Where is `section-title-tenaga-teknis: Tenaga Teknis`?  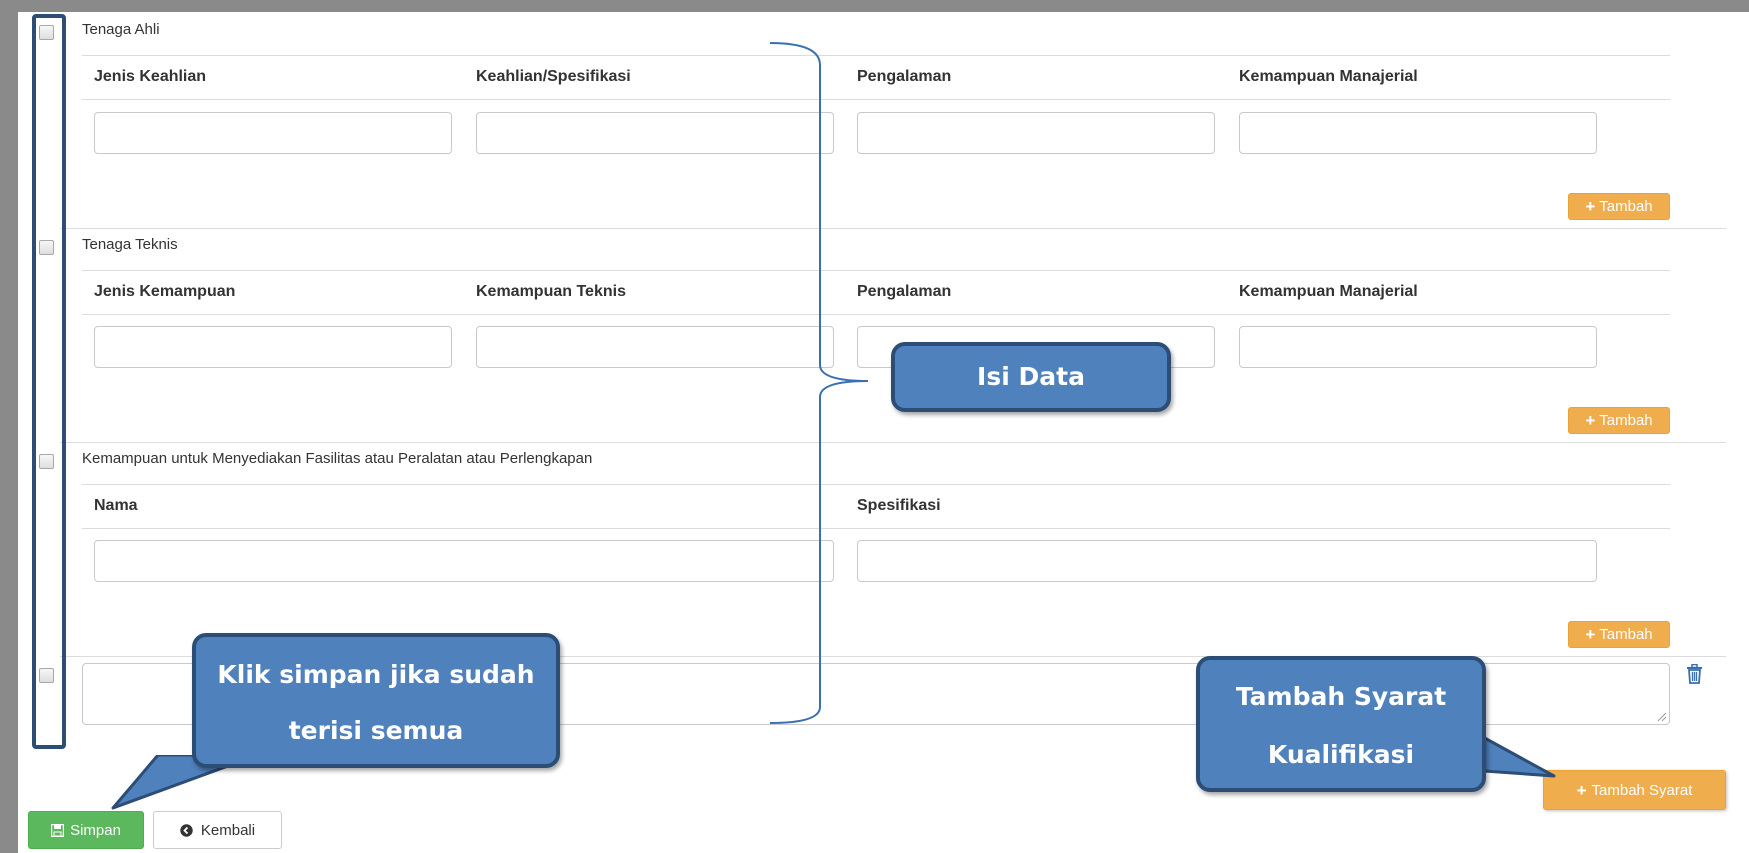
section-title-tenaga-teknis: Tenaga Teknis is located at coordinates (130, 244).